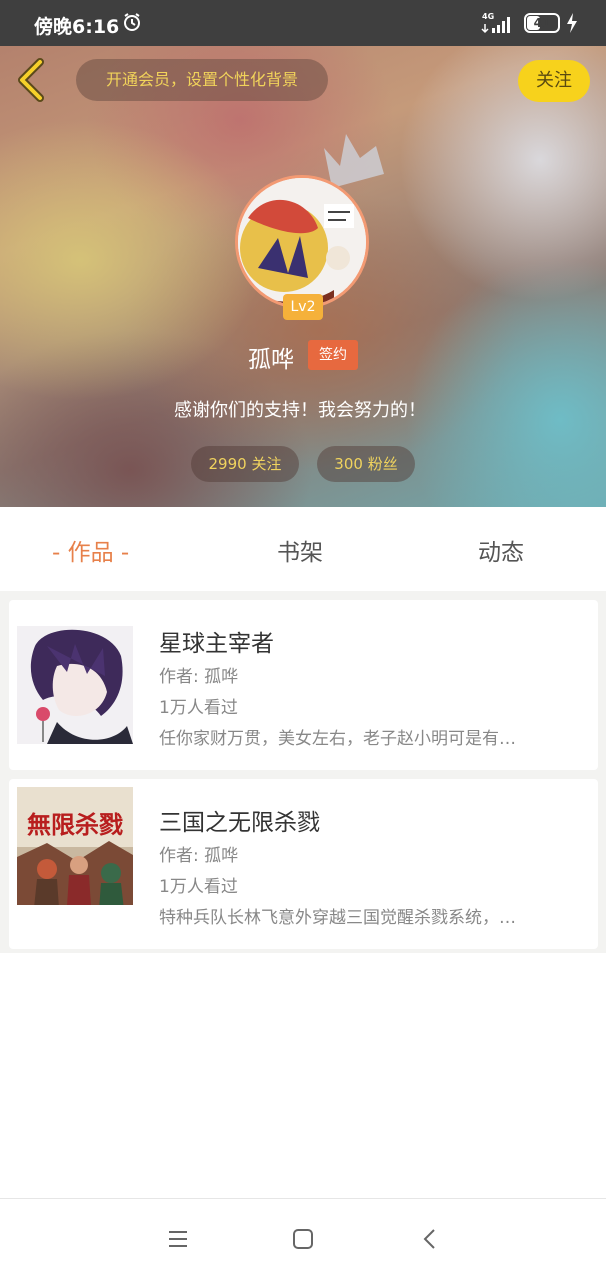 The width and height of the screenshot is (606, 1280). What do you see at coordinates (75, 825) in the screenshot?
I see `book-cover-title: 無限杀戮` at bounding box center [75, 825].